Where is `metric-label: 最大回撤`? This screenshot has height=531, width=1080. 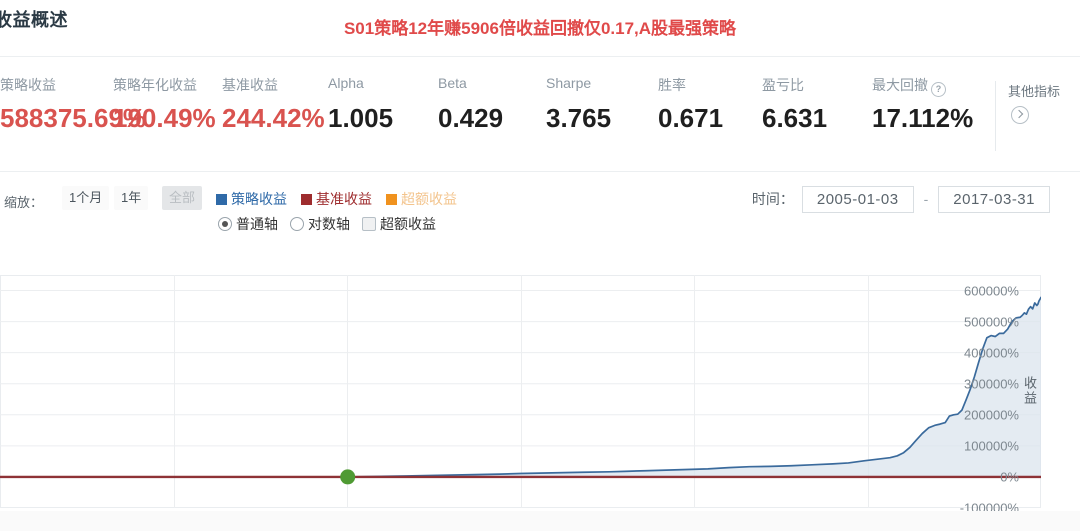
metric-label: 最大回撤 is located at coordinates (900, 85).